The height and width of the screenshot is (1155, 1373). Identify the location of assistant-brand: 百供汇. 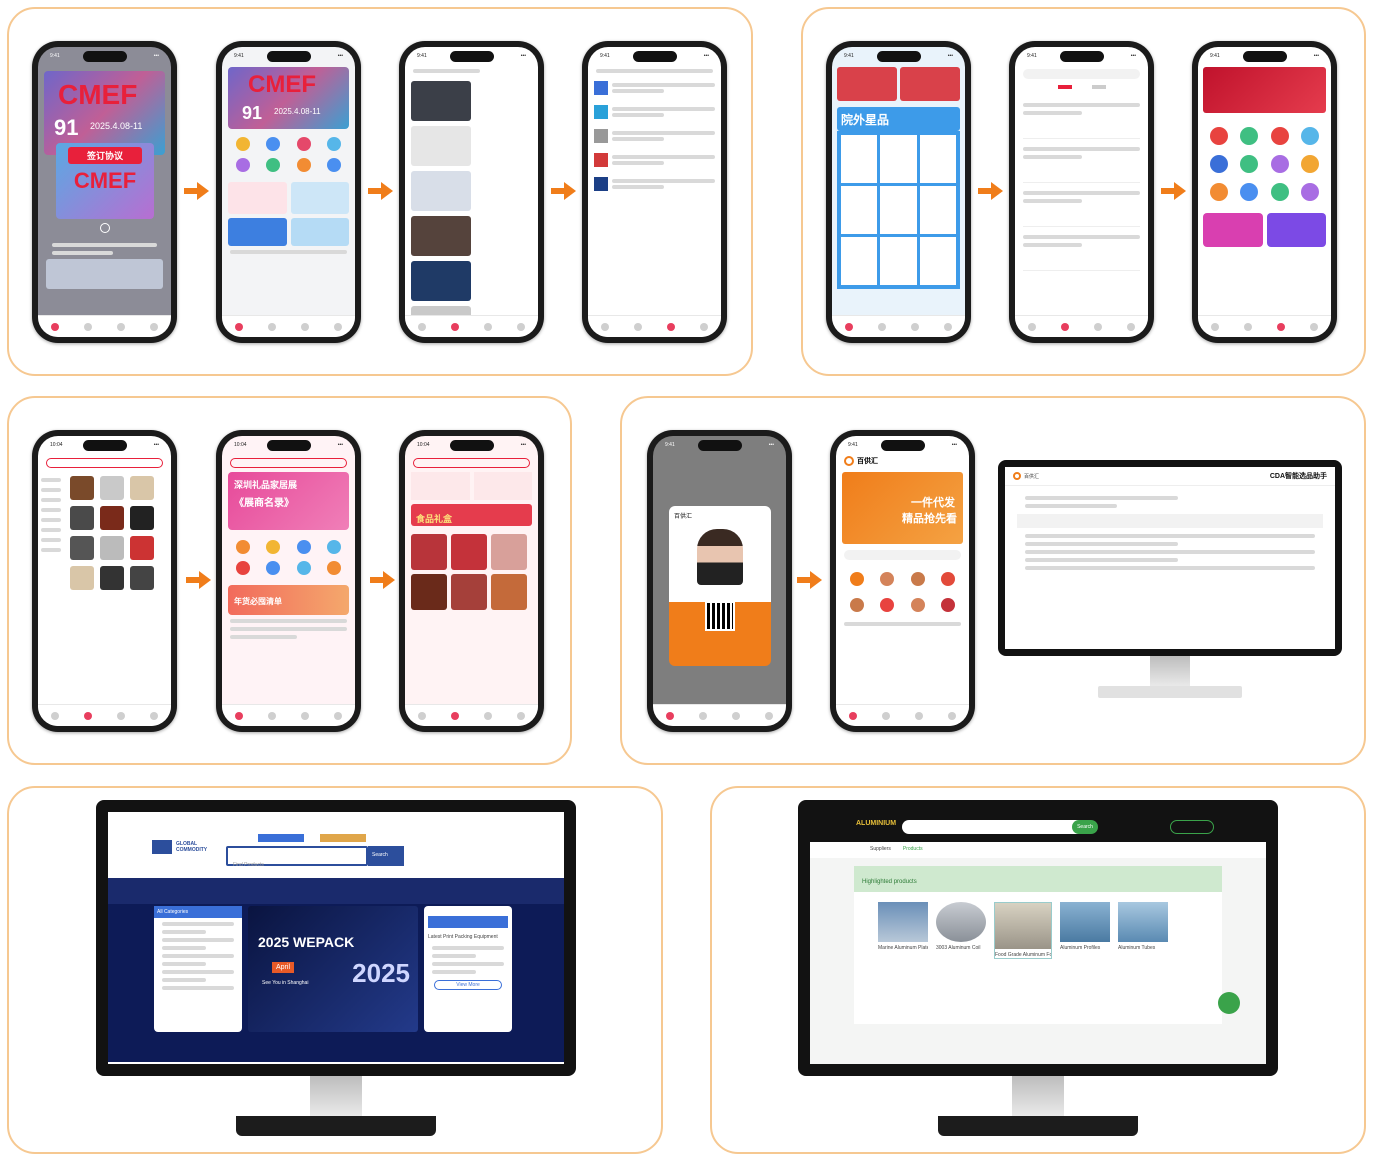
(1032, 476).